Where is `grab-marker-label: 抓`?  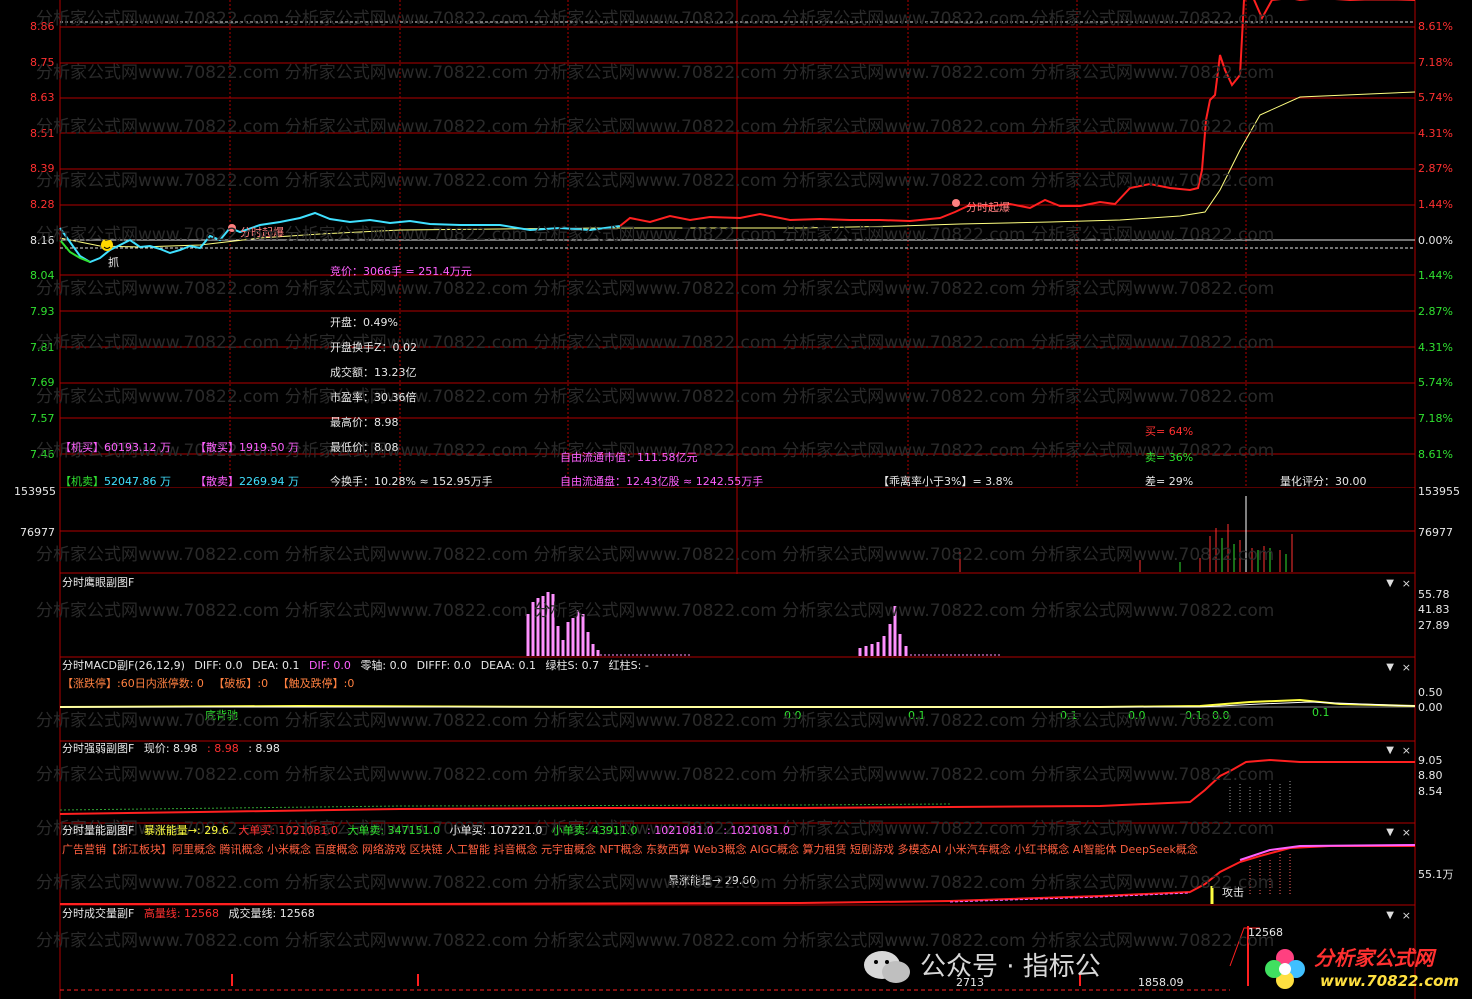
grab-marker-label: 抓 is located at coordinates (113, 262).